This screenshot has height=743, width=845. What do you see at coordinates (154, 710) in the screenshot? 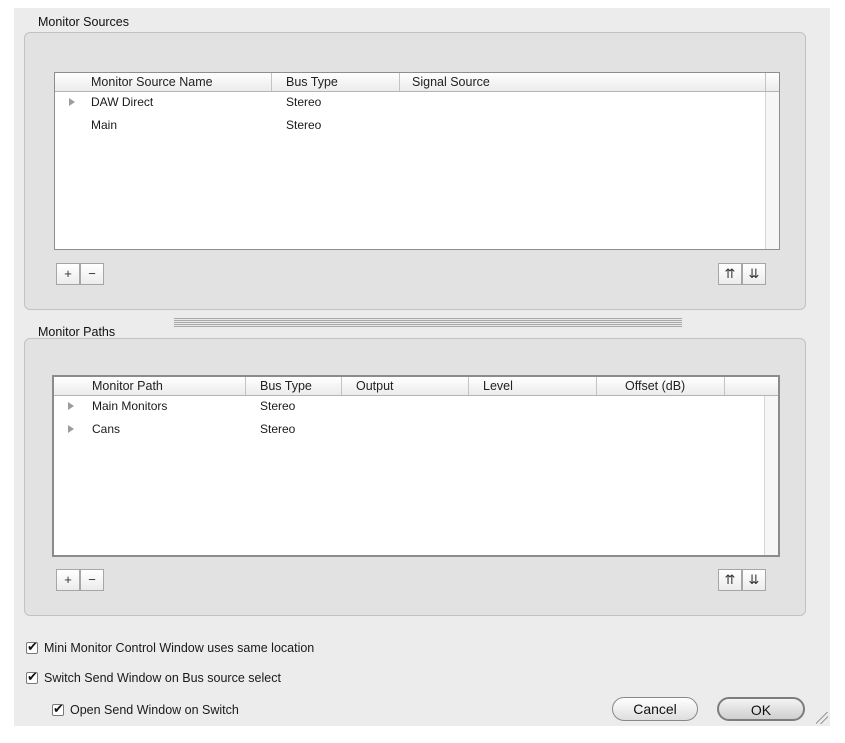
I see `option-label: Open Send Window on Switch` at bounding box center [154, 710].